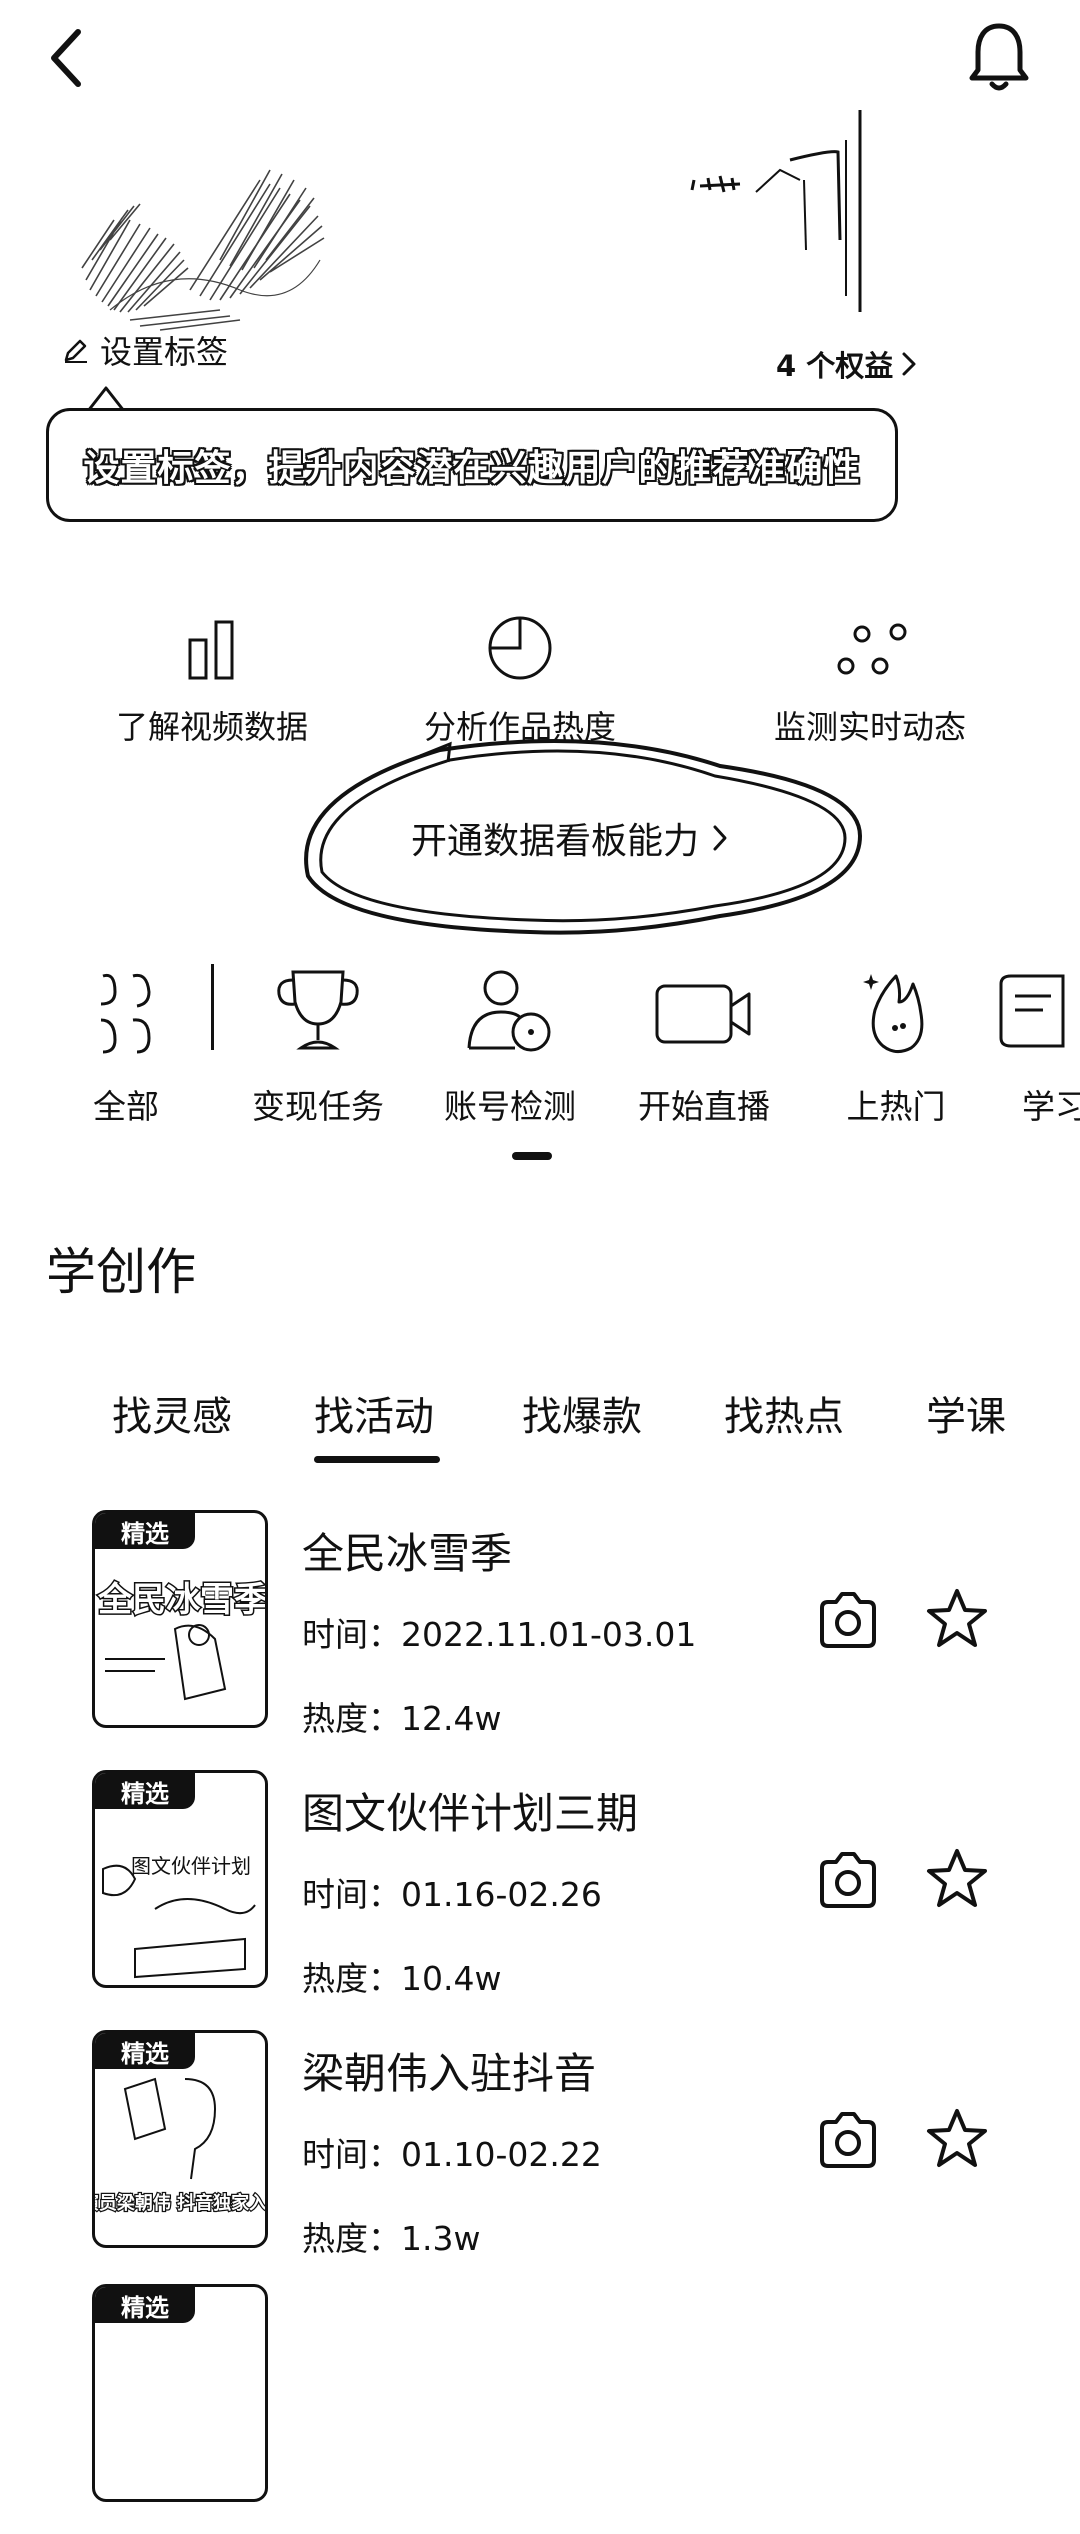 This screenshot has width=1080, height=2534. What do you see at coordinates (704, 1106) in the screenshot?
I see `tool-label: 开始直播` at bounding box center [704, 1106].